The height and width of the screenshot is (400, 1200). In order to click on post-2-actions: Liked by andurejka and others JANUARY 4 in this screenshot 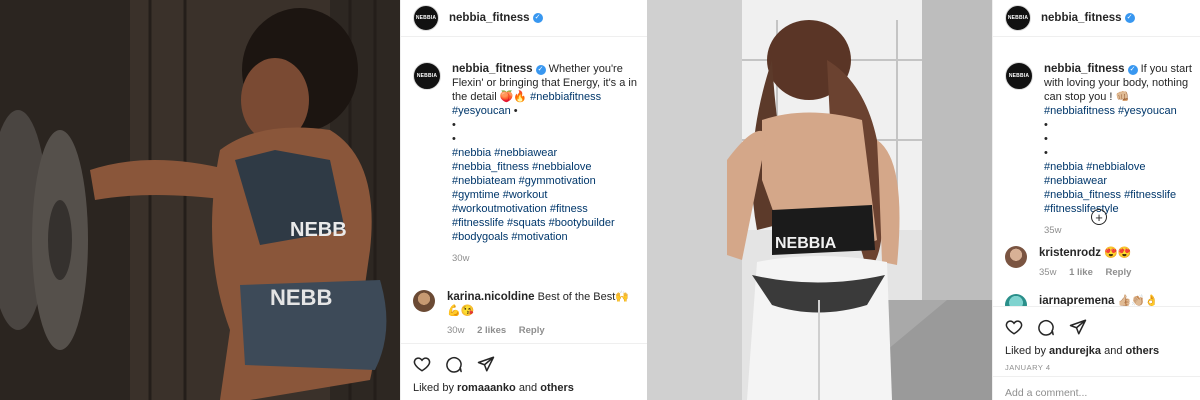, I will do `click(1096, 342)`.